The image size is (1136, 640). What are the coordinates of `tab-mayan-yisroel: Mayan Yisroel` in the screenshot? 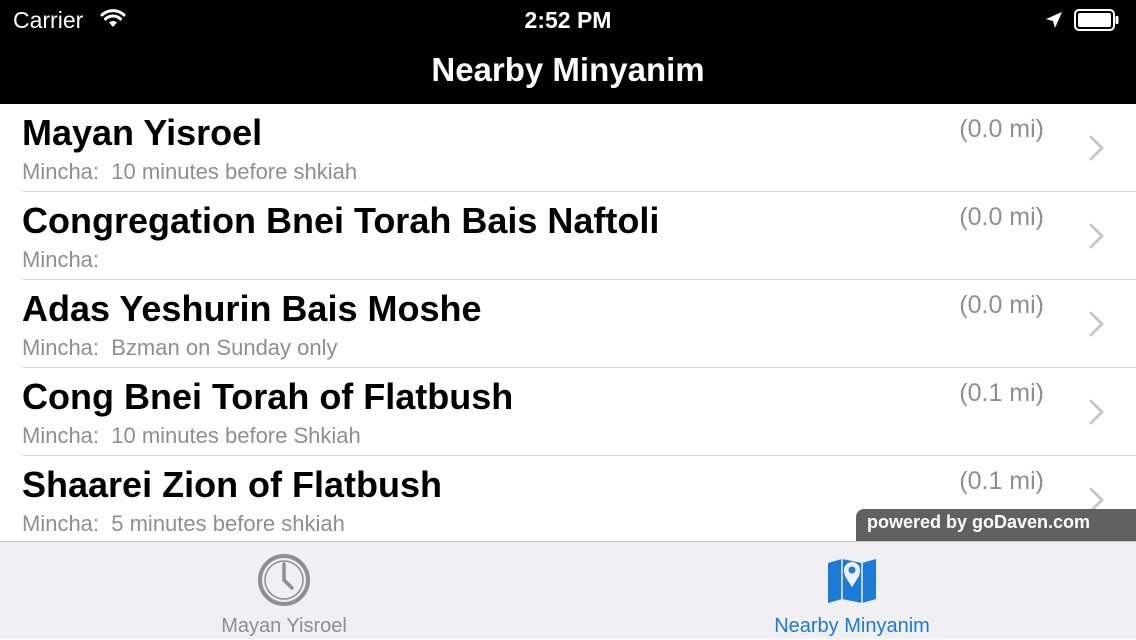 It's located at (284, 591).